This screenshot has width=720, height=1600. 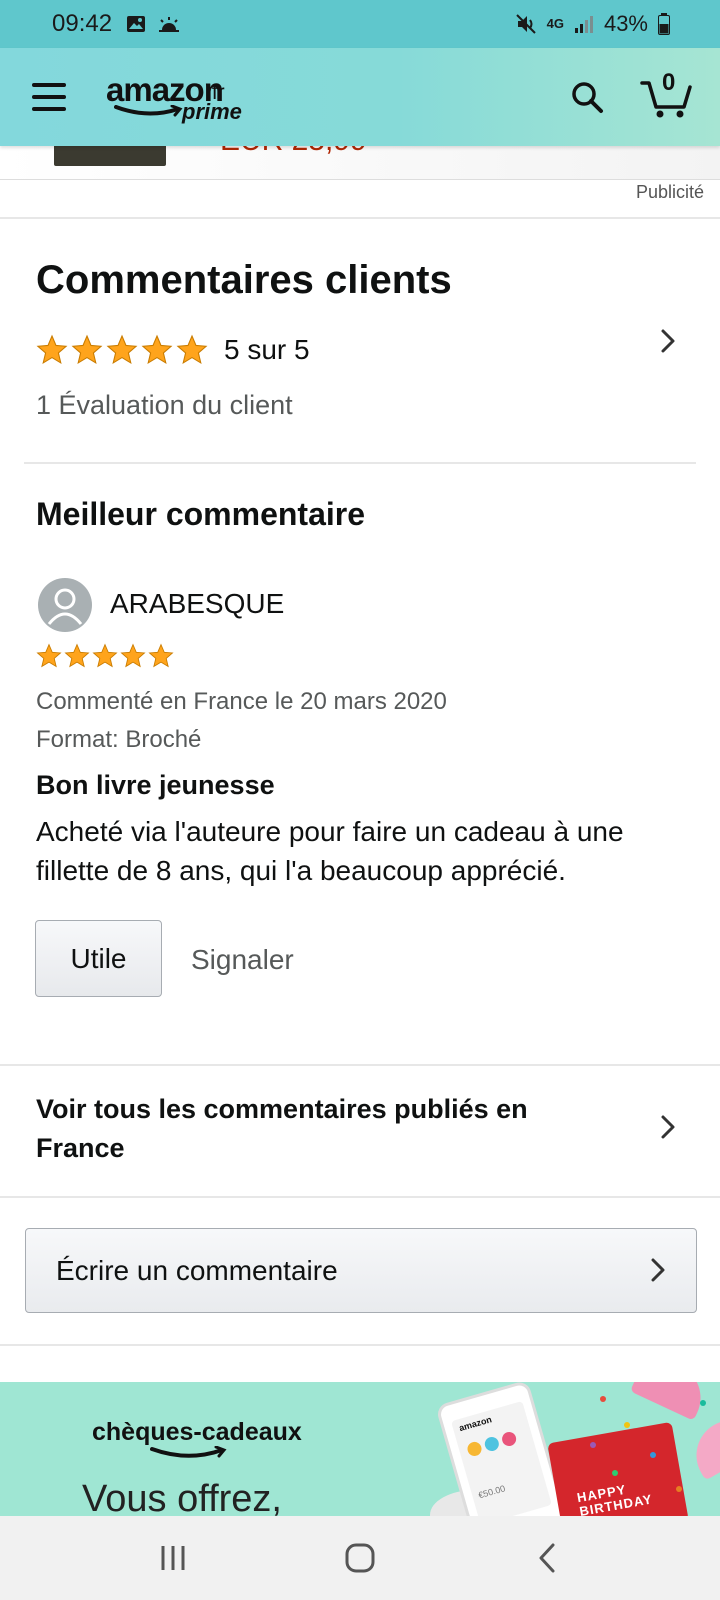 I want to click on rating-count: 1 Évaluation du client, so click(x=164, y=405).